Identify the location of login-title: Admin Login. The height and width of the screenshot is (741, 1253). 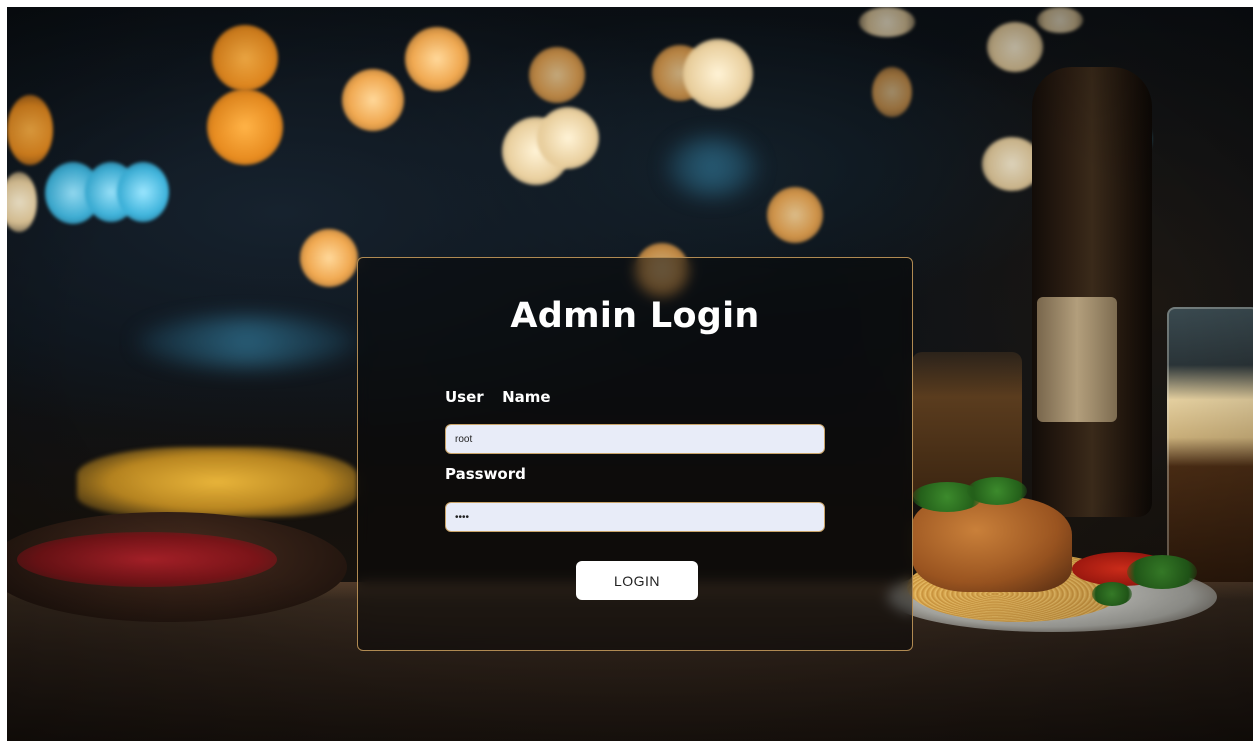
(635, 316).